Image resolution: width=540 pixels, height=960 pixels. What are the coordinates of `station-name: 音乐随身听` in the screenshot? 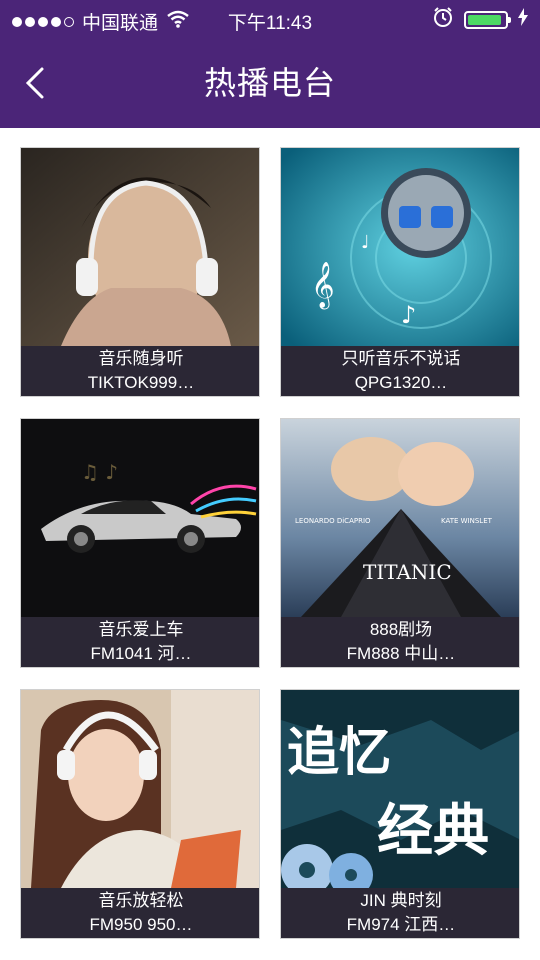 It's located at (141, 358).